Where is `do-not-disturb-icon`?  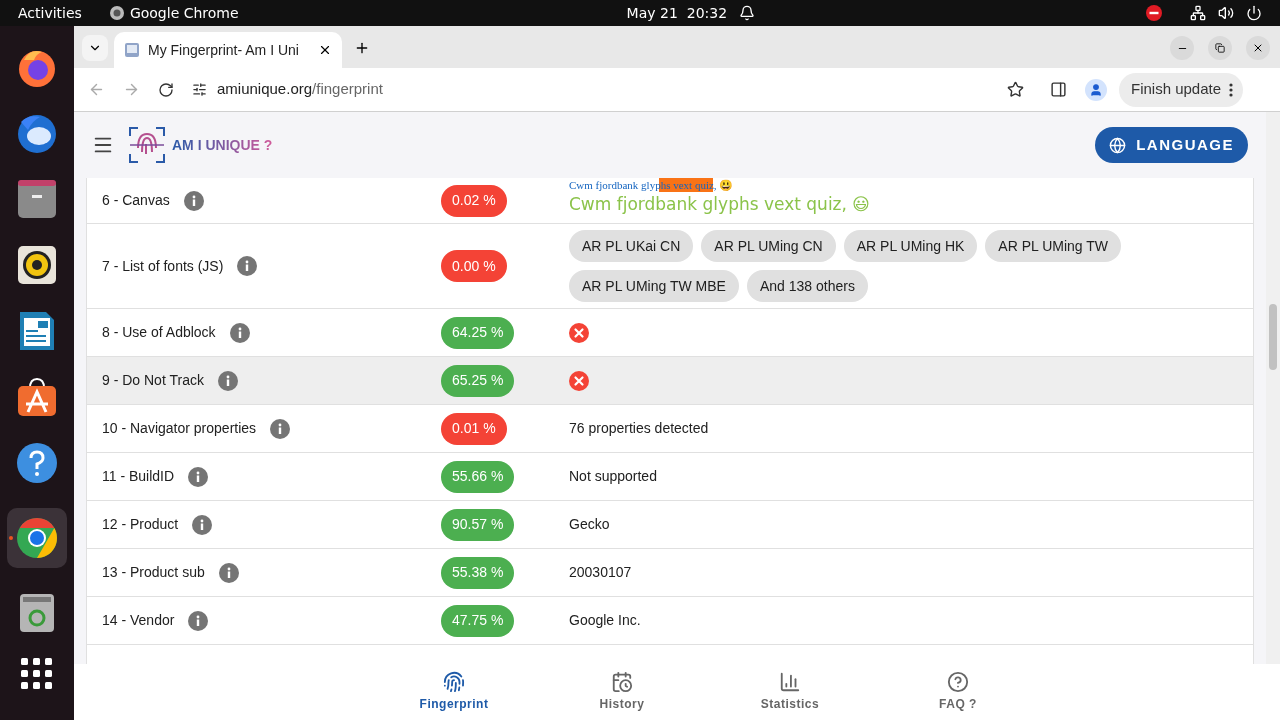
do-not-disturb-icon is located at coordinates (1154, 13).